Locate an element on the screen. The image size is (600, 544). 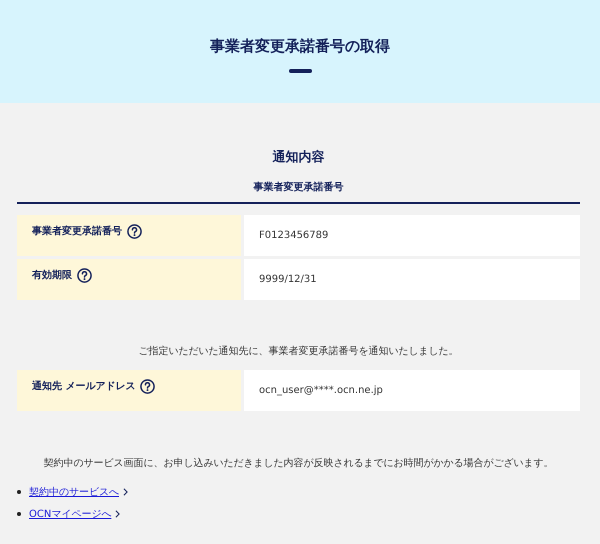
value-cell: F0123456789 is located at coordinates (412, 235).